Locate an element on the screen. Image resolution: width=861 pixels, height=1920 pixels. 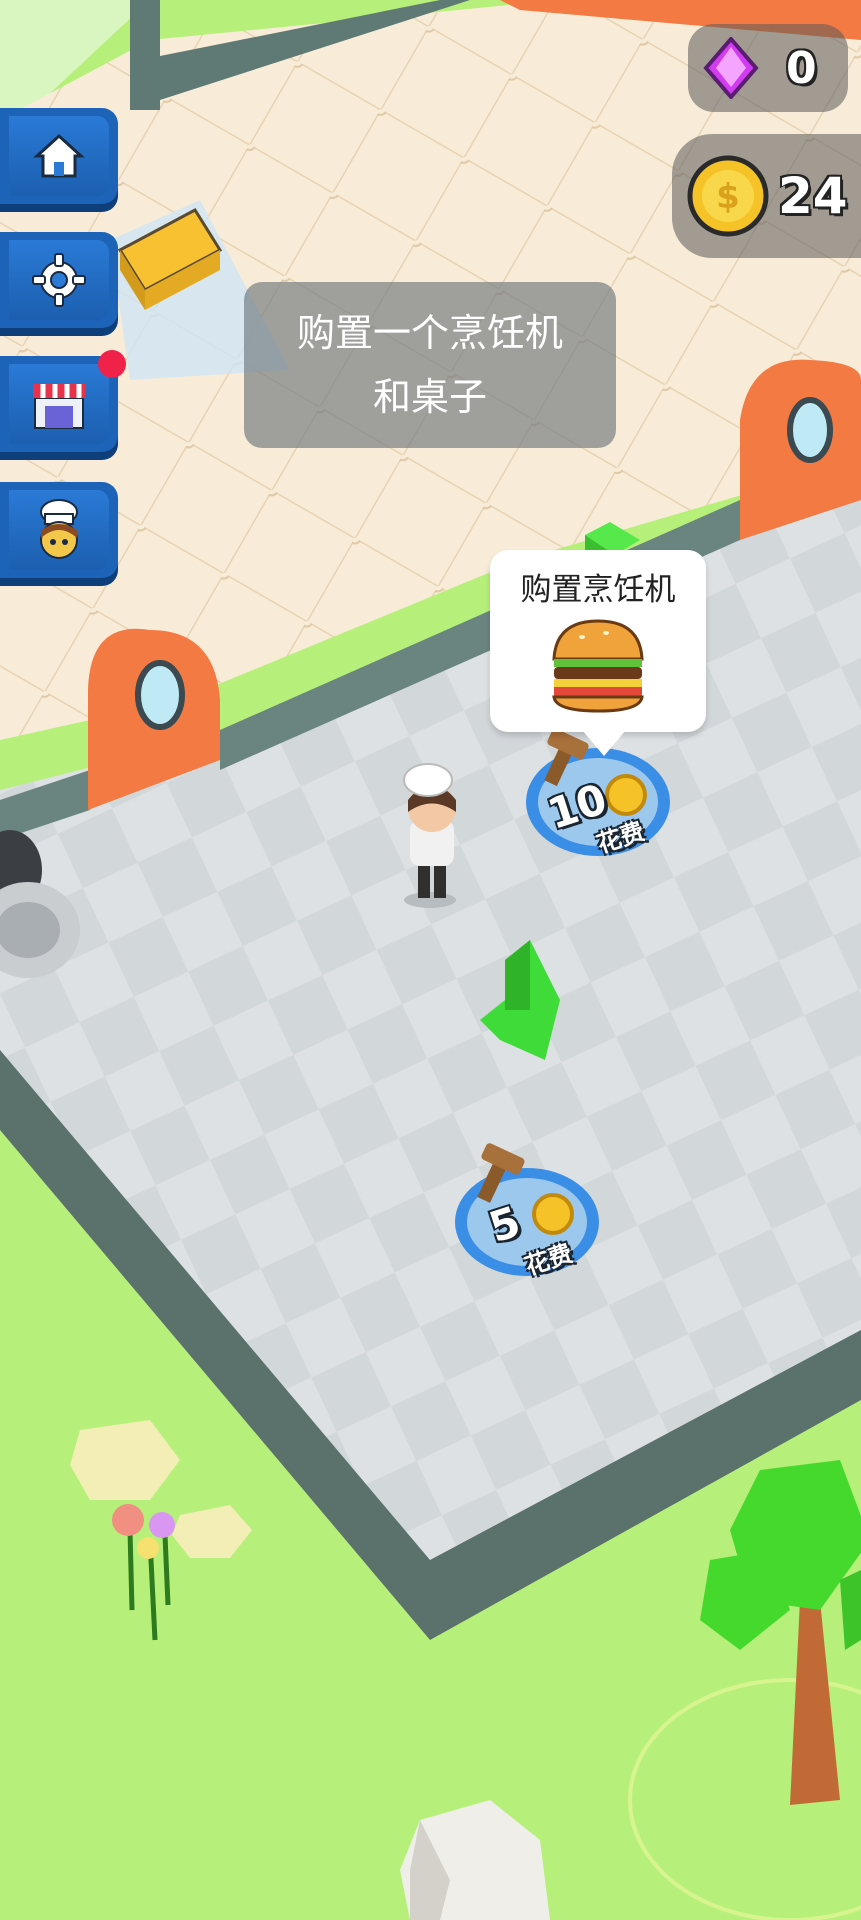
coin-icon: $ is located at coordinates (728, 196).